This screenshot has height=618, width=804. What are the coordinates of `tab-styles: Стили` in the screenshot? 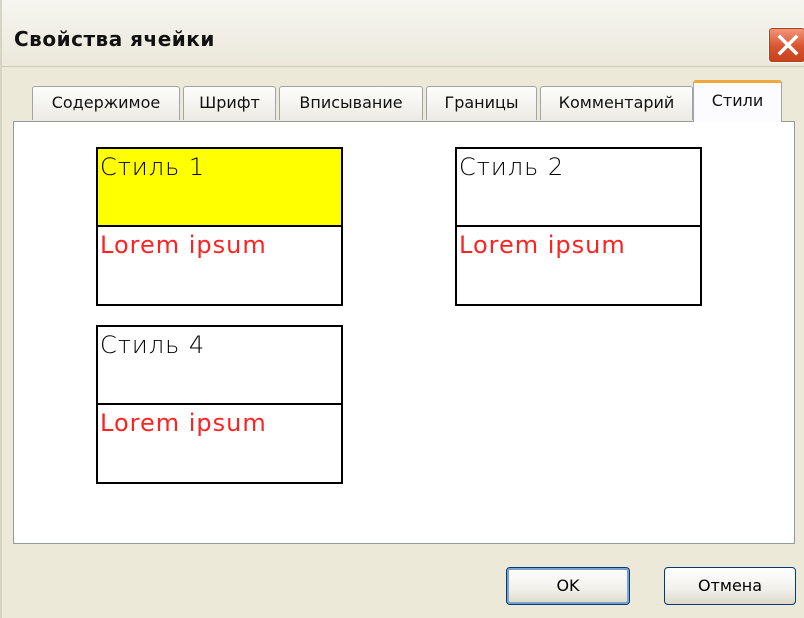 It's located at (737, 101).